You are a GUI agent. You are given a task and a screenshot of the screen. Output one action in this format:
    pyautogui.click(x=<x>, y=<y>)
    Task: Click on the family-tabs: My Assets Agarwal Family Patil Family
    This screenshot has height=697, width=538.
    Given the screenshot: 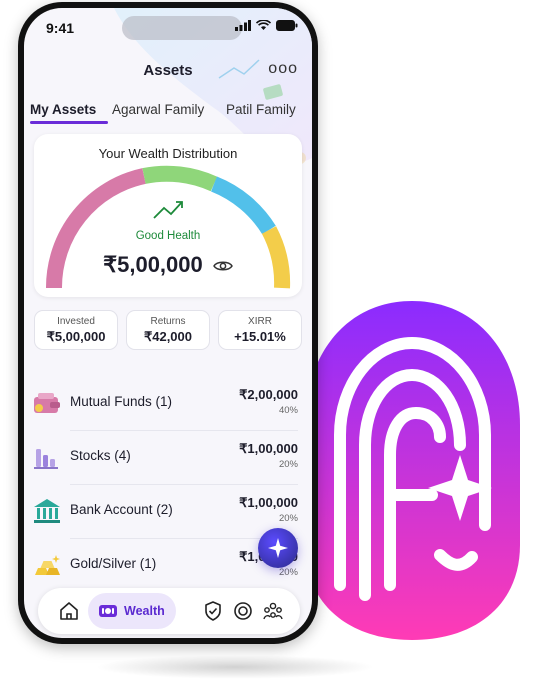 What is the action you would take?
    pyautogui.click(x=168, y=113)
    